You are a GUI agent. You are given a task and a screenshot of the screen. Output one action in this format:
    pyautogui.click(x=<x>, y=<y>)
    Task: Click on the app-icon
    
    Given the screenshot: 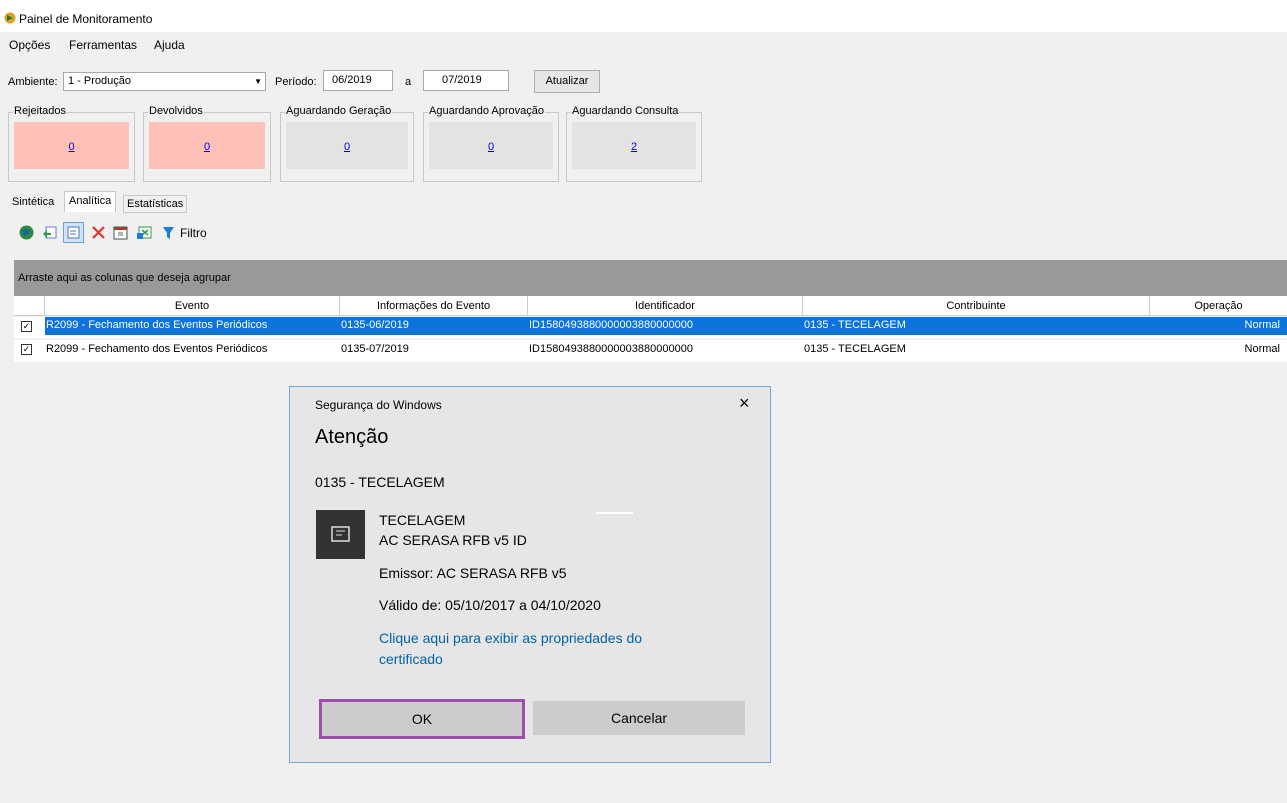 What is the action you would take?
    pyautogui.click(x=10, y=18)
    